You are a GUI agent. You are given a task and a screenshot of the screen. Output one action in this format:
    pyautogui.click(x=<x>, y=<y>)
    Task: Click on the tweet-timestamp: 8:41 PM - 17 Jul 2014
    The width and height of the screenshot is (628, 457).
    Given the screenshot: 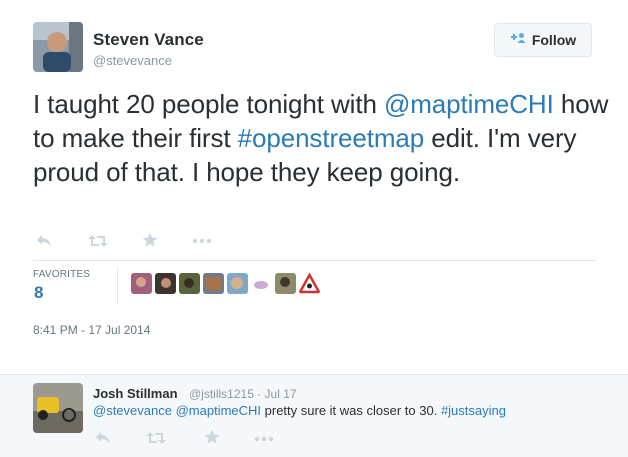 What is the action you would take?
    pyautogui.click(x=91, y=330)
    